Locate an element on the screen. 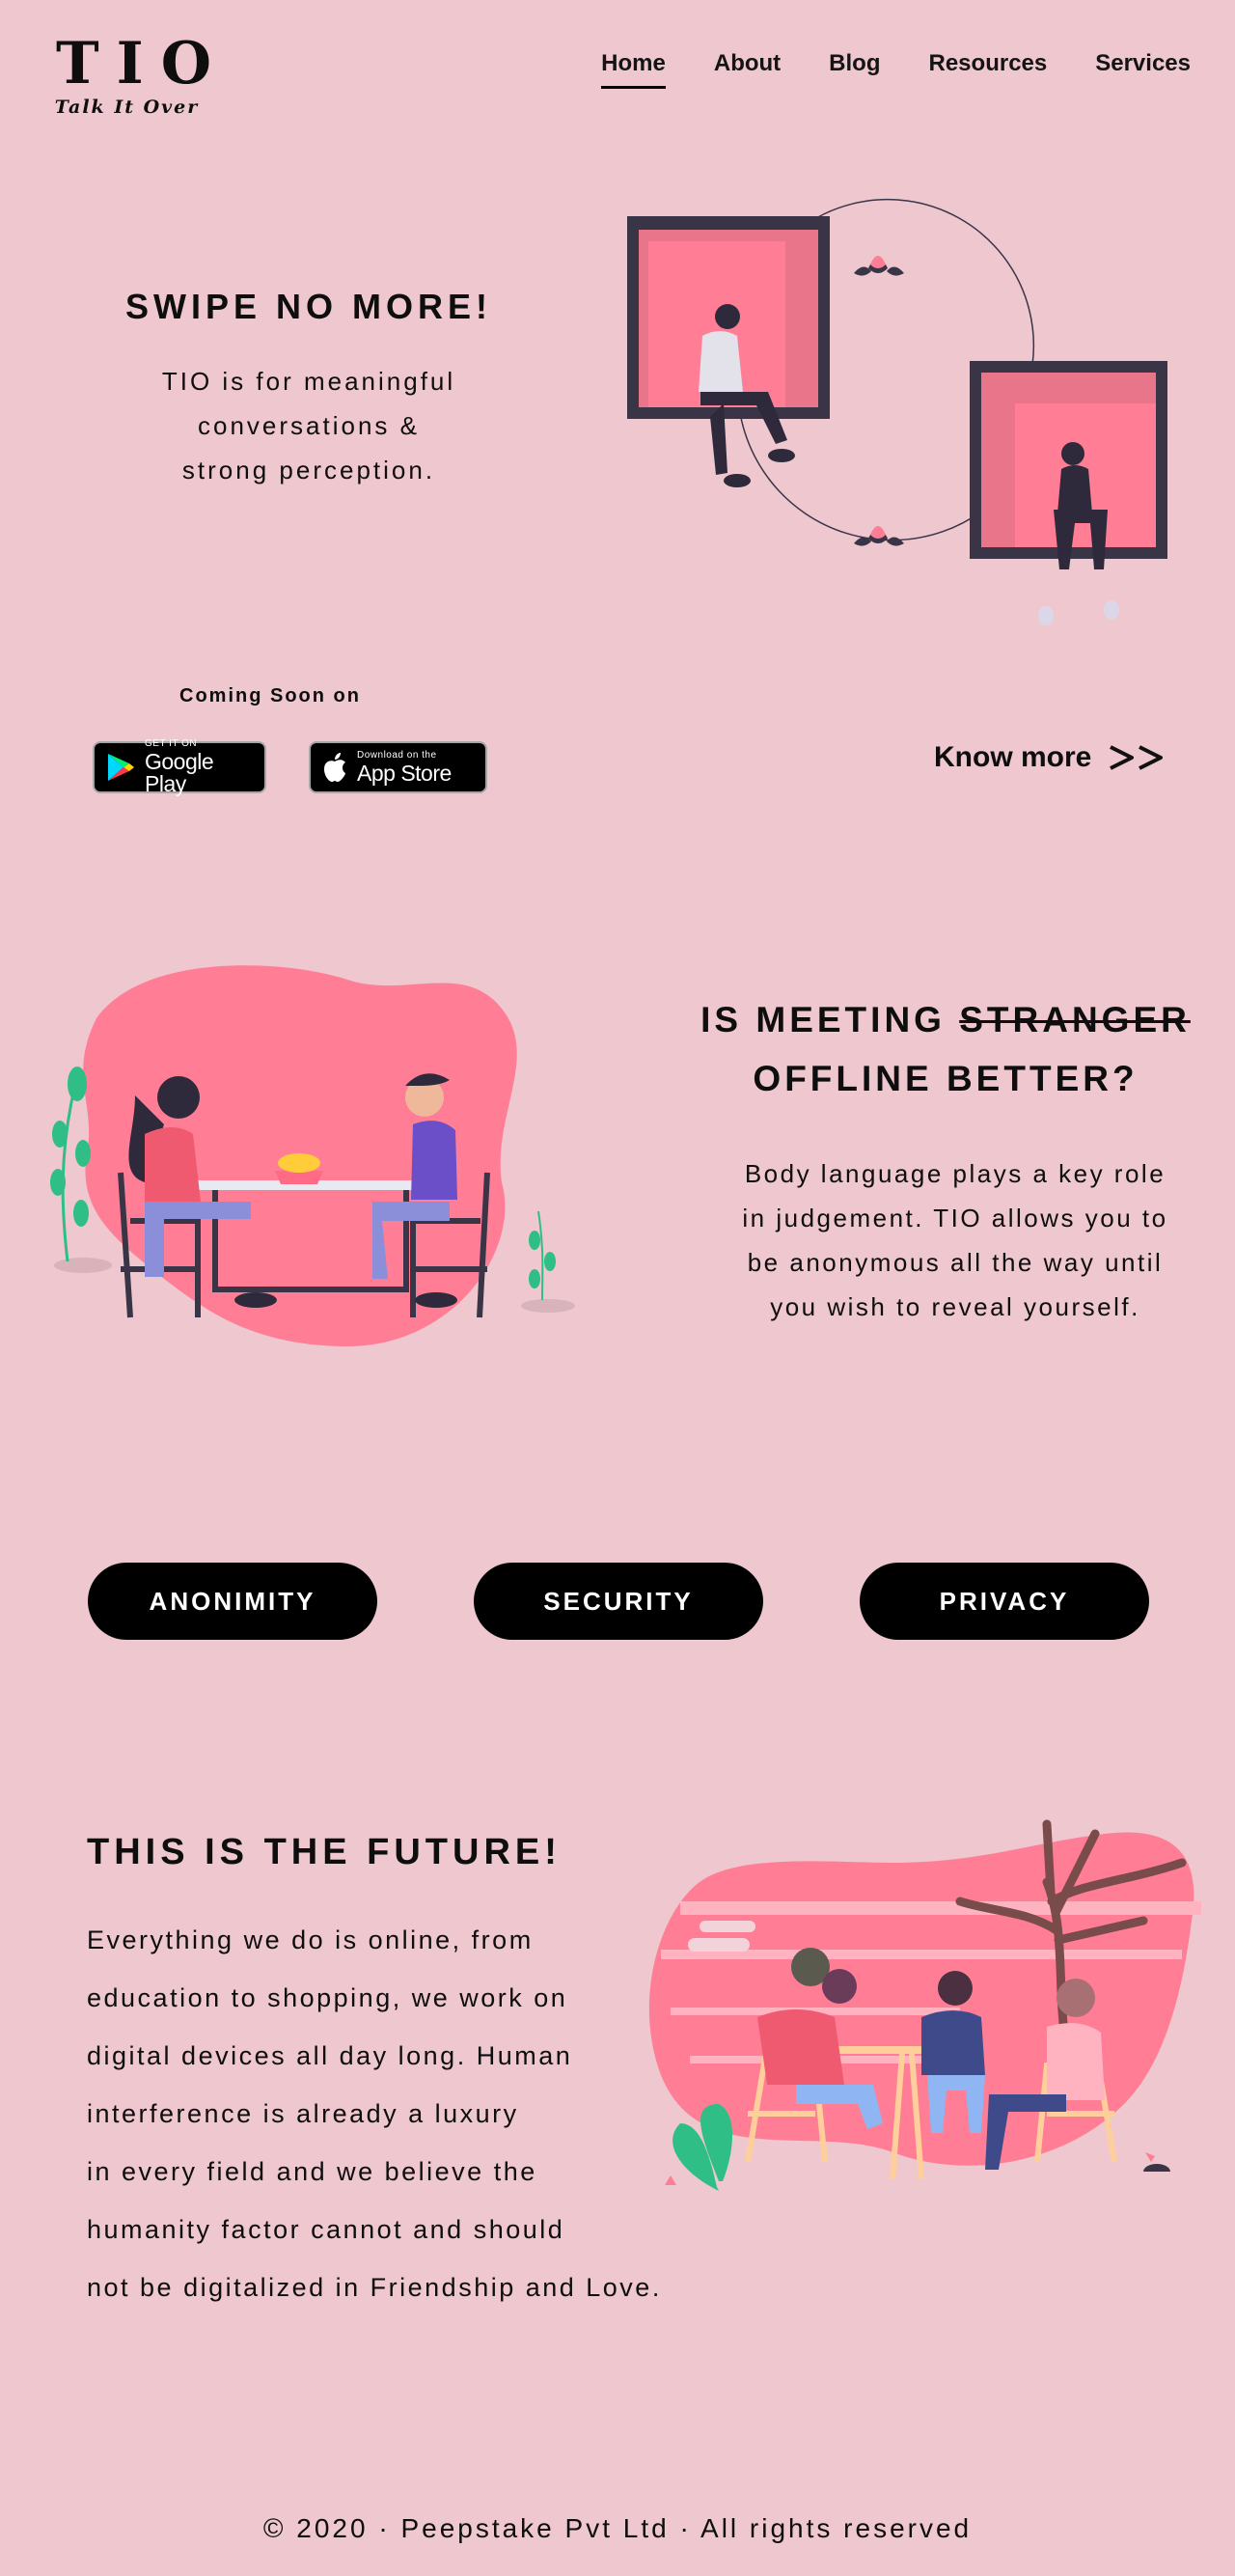  security-button: SECURITY is located at coordinates (618, 1601).